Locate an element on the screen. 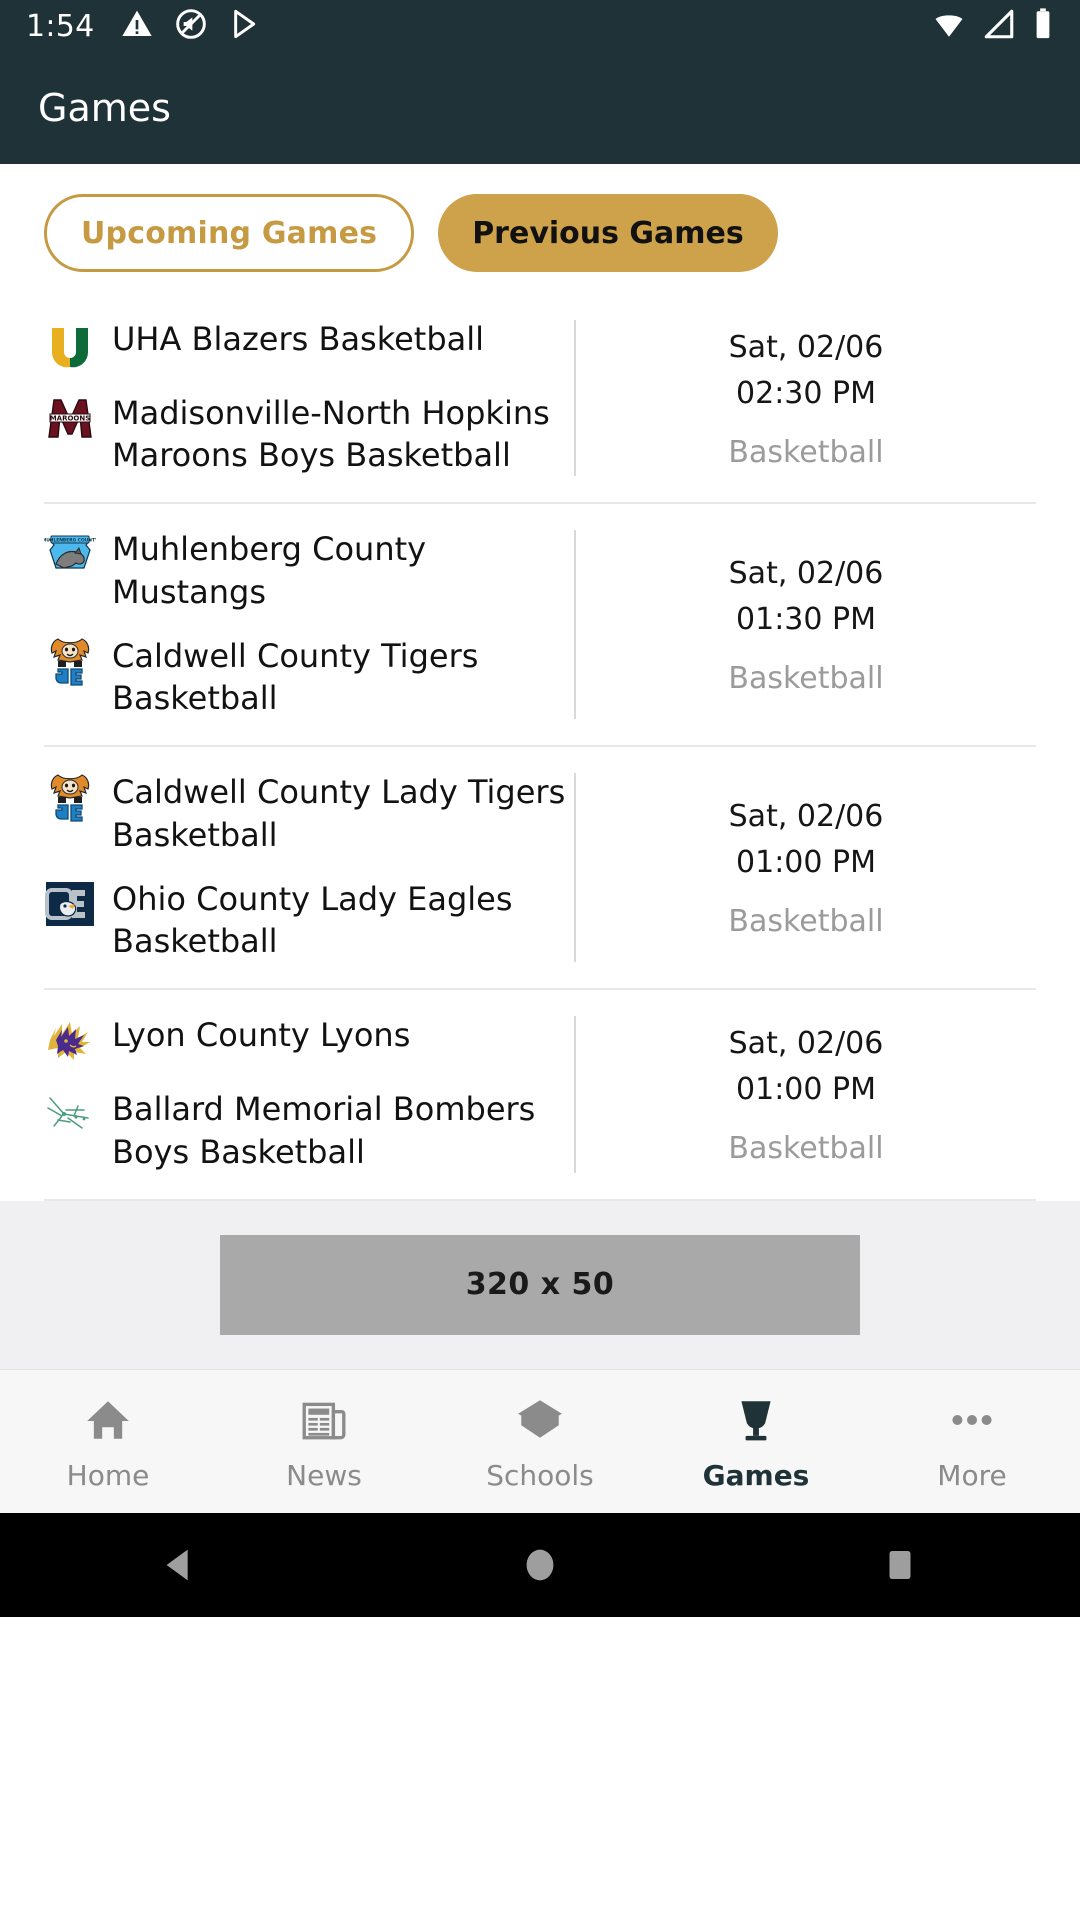 The width and height of the screenshot is (1080, 1920). team-entry: Caldwell County Lady Tigers Basketball is located at coordinates (309, 812).